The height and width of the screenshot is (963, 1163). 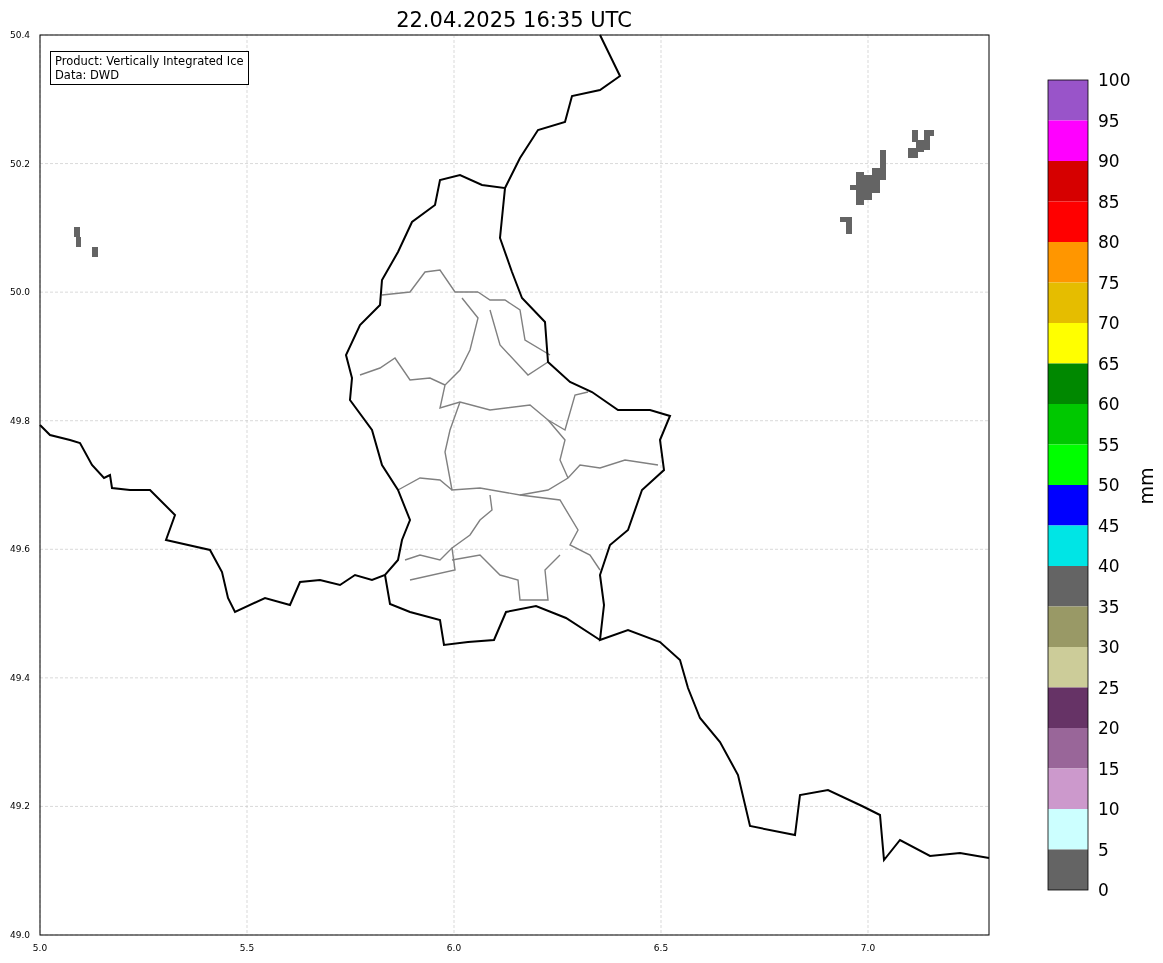 What do you see at coordinates (1109, 404) in the screenshot?
I see `colorbar-tick-label: 60` at bounding box center [1109, 404].